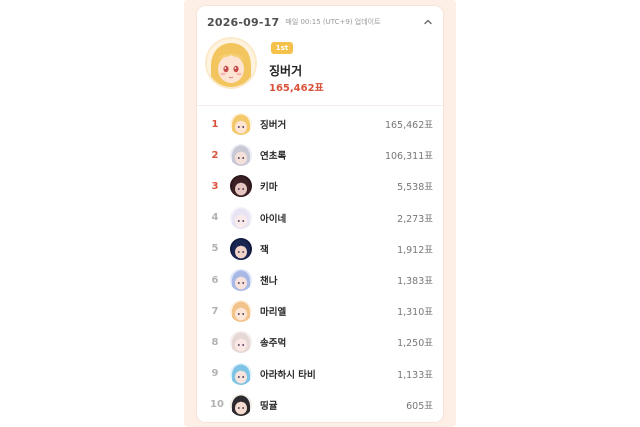  What do you see at coordinates (408, 125) in the screenshot?
I see `vote-count: 165,462표` at bounding box center [408, 125].